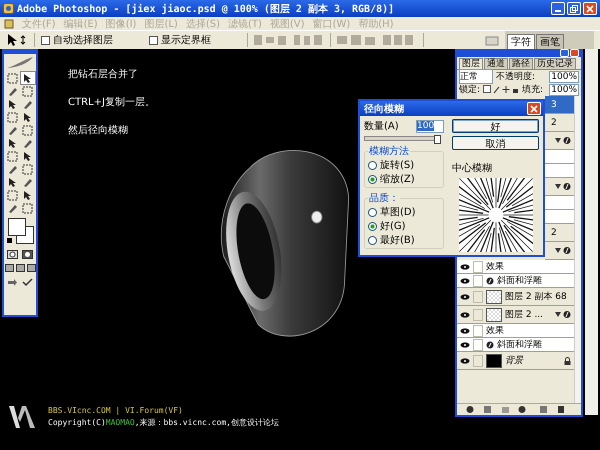  I want to click on checkmark-icon, so click(27, 282).